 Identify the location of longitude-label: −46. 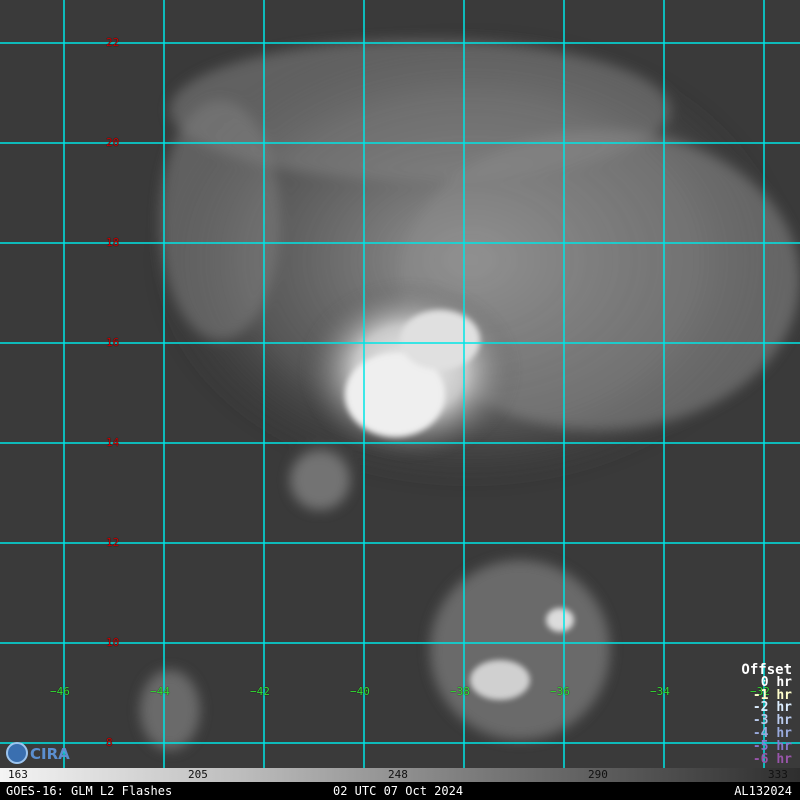
(60, 691).